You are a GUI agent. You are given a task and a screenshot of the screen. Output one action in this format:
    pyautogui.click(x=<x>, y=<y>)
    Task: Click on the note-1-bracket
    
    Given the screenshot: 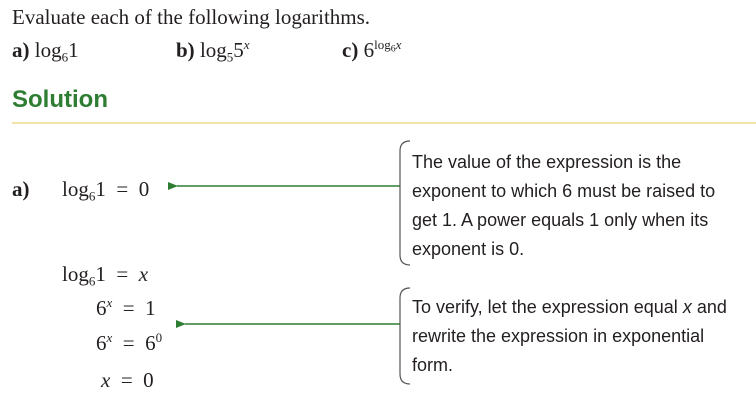 What is the action you would take?
    pyautogui.click(x=405, y=203)
    